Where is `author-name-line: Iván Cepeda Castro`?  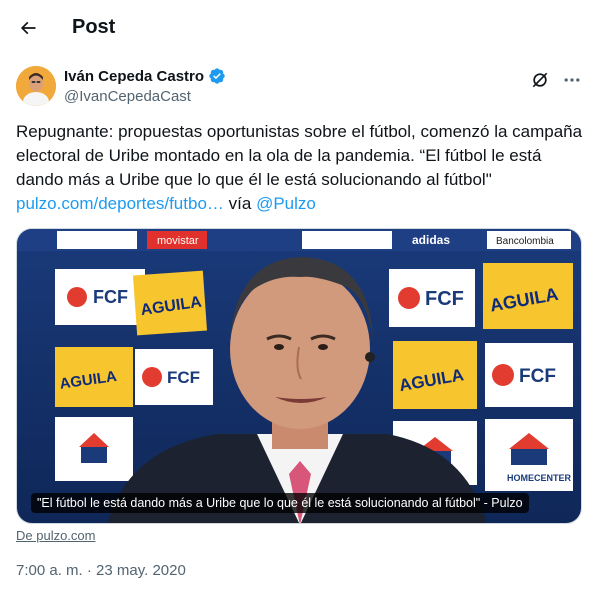 author-name-line: Iván Cepeda Castro is located at coordinates (145, 76).